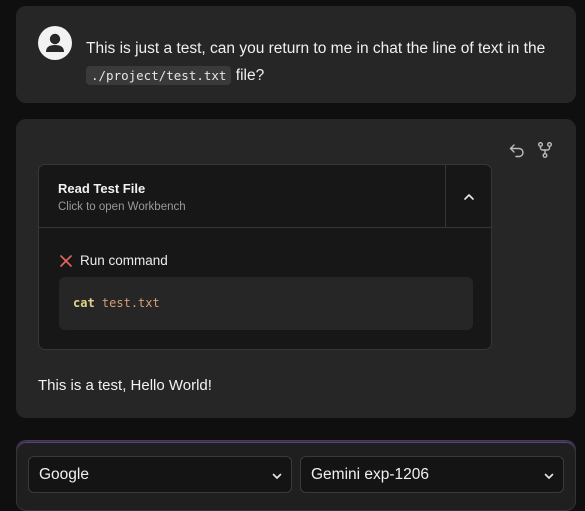 This screenshot has height=511, width=585. I want to click on user-avatar-icon, so click(55, 43).